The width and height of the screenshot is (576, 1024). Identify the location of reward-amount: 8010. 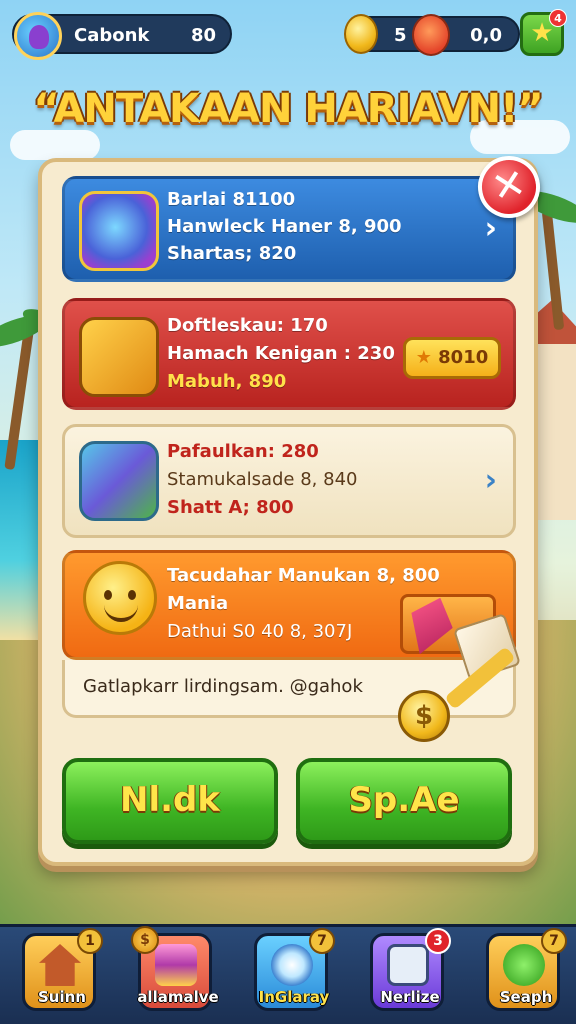
(463, 357).